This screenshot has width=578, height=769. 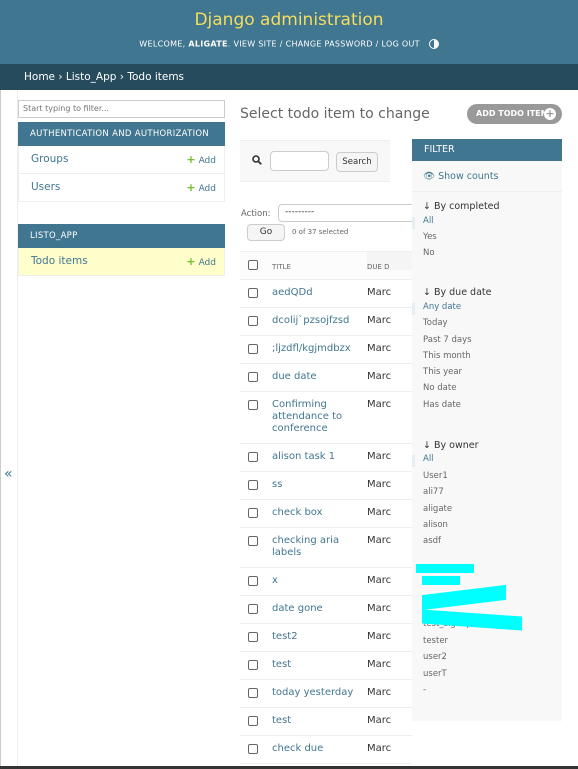 I want to click on add-todo-item-button: Add todo item +, so click(x=514, y=114).